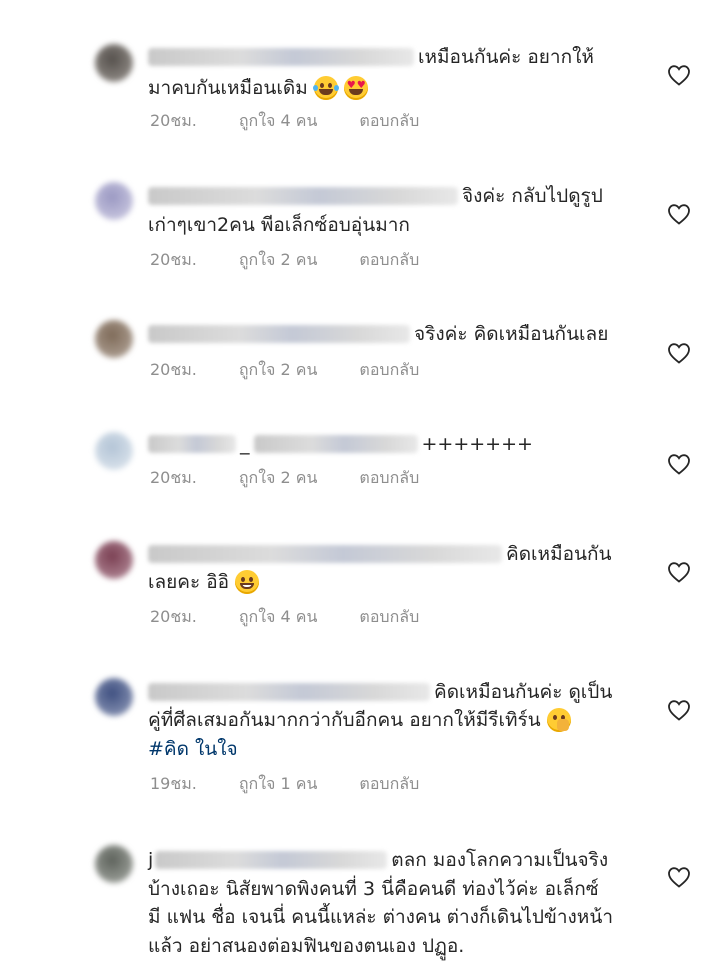  What do you see at coordinates (173, 783) in the screenshot?
I see `comment-time: 19ชม.` at bounding box center [173, 783].